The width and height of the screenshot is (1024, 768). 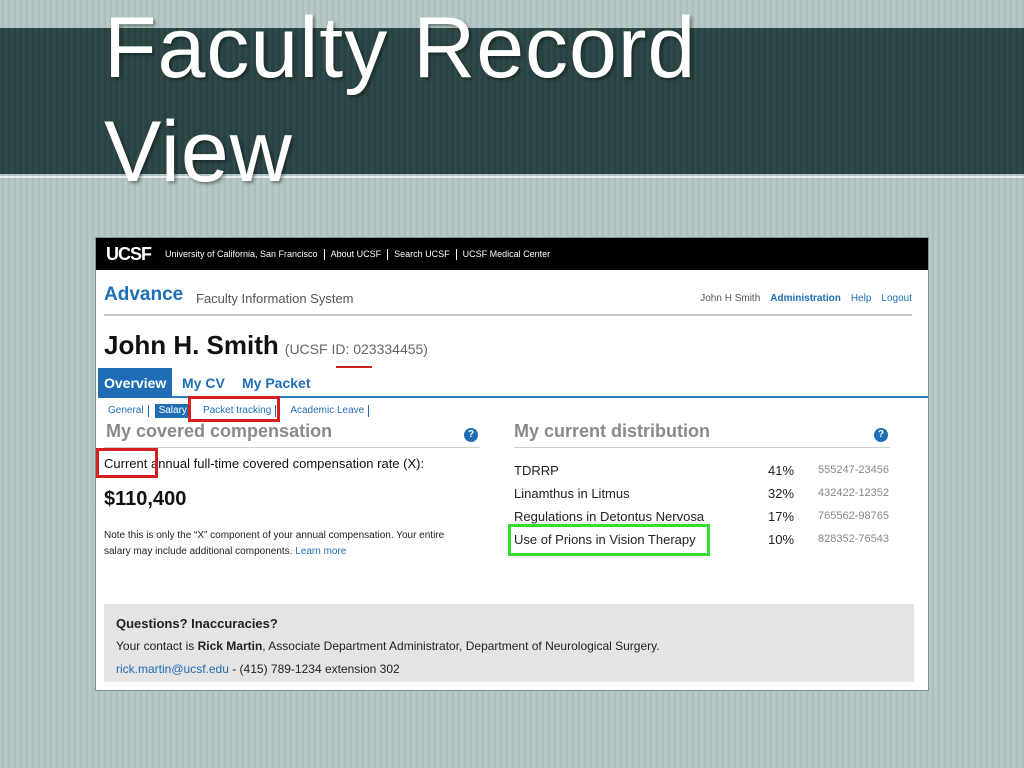 What do you see at coordinates (135, 383) in the screenshot?
I see `tab-overview: Overview` at bounding box center [135, 383].